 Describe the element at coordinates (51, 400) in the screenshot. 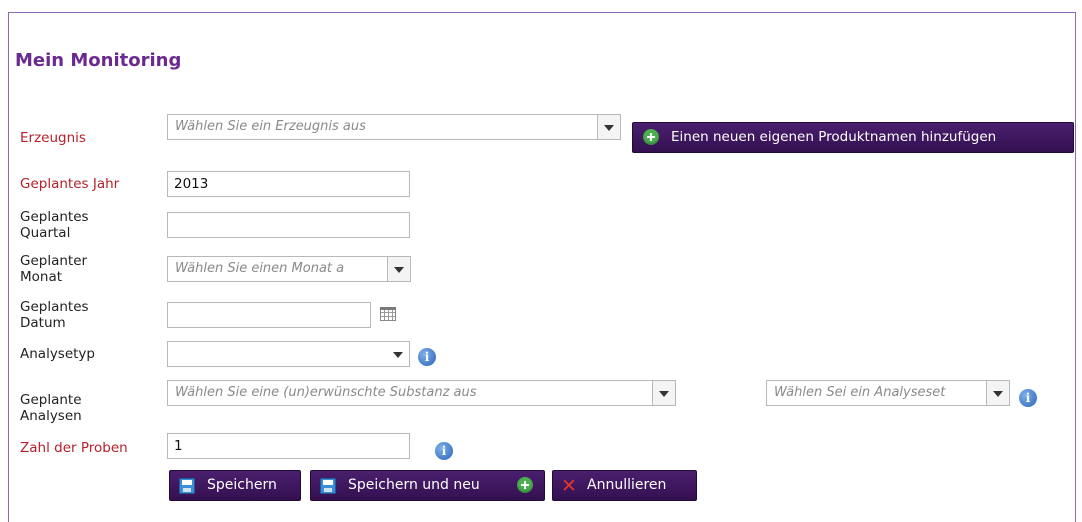

I see `analysen-label-line1: Geplante` at that location.